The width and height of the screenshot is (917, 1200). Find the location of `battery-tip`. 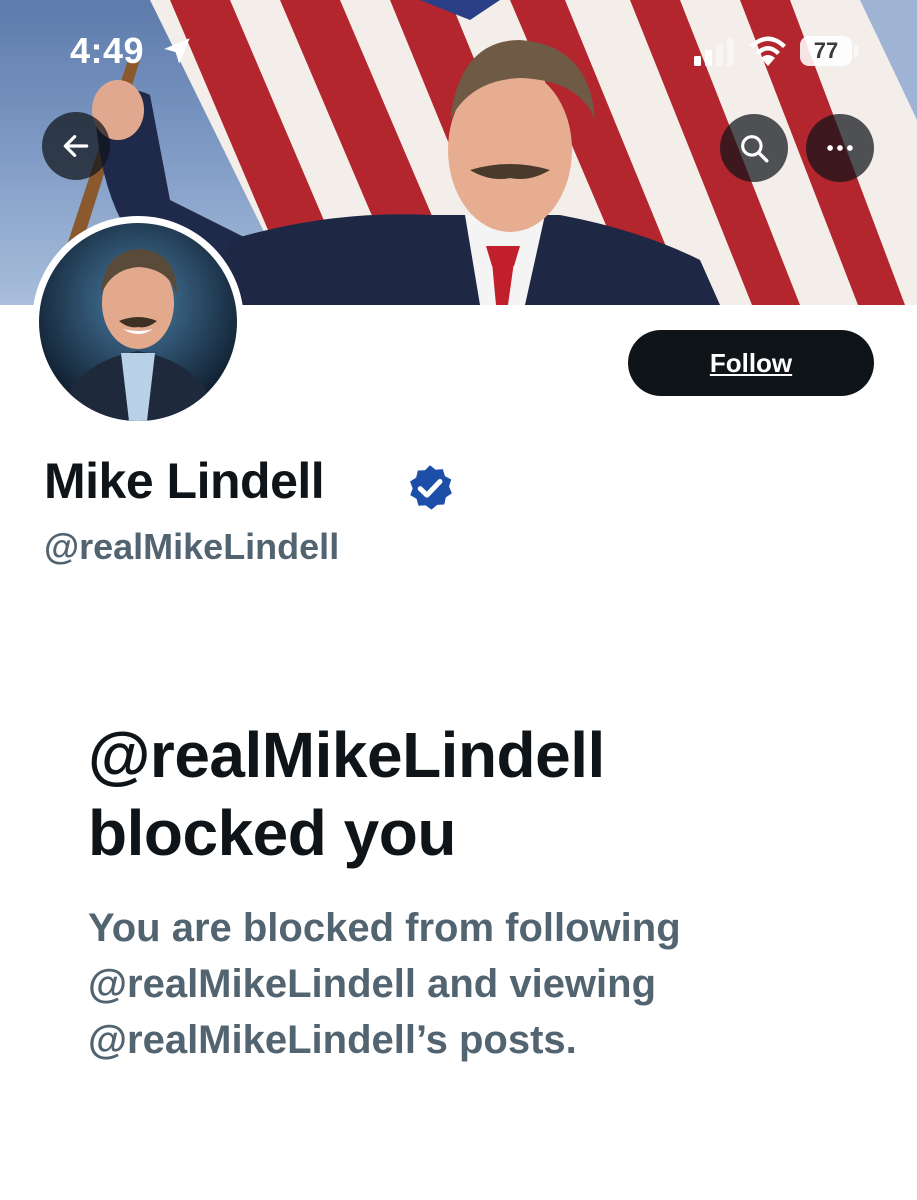

battery-tip is located at coordinates (856, 51).